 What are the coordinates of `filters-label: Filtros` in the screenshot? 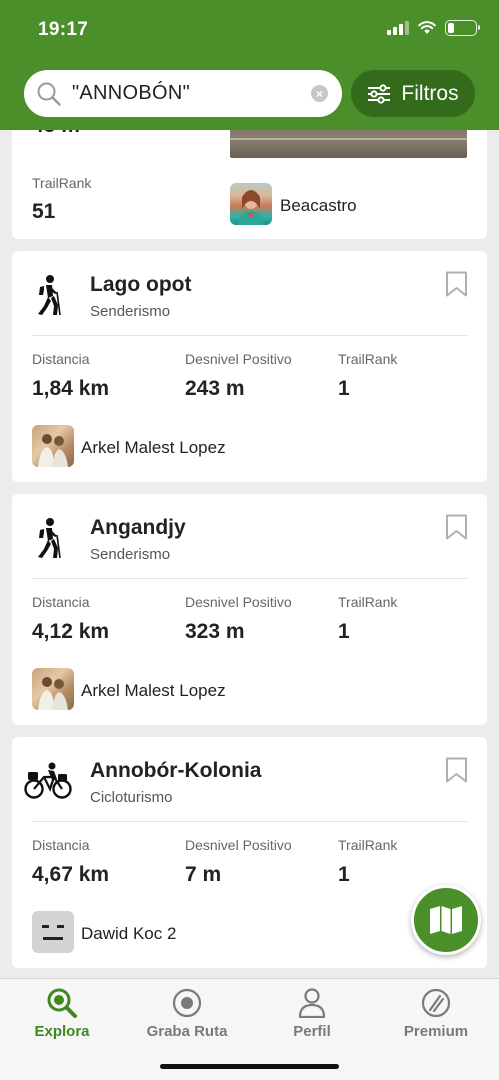 It's located at (430, 93).